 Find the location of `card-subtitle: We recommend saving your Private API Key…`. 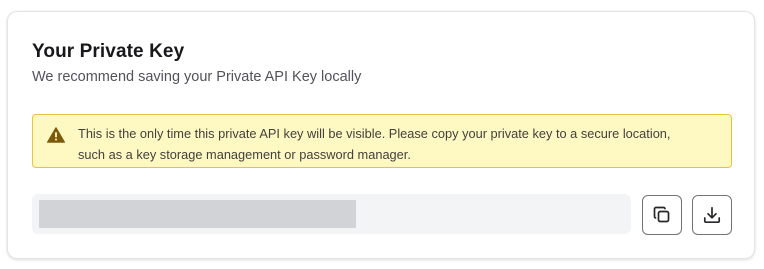

card-subtitle: We recommend saving your Private API Key… is located at coordinates (197, 77).